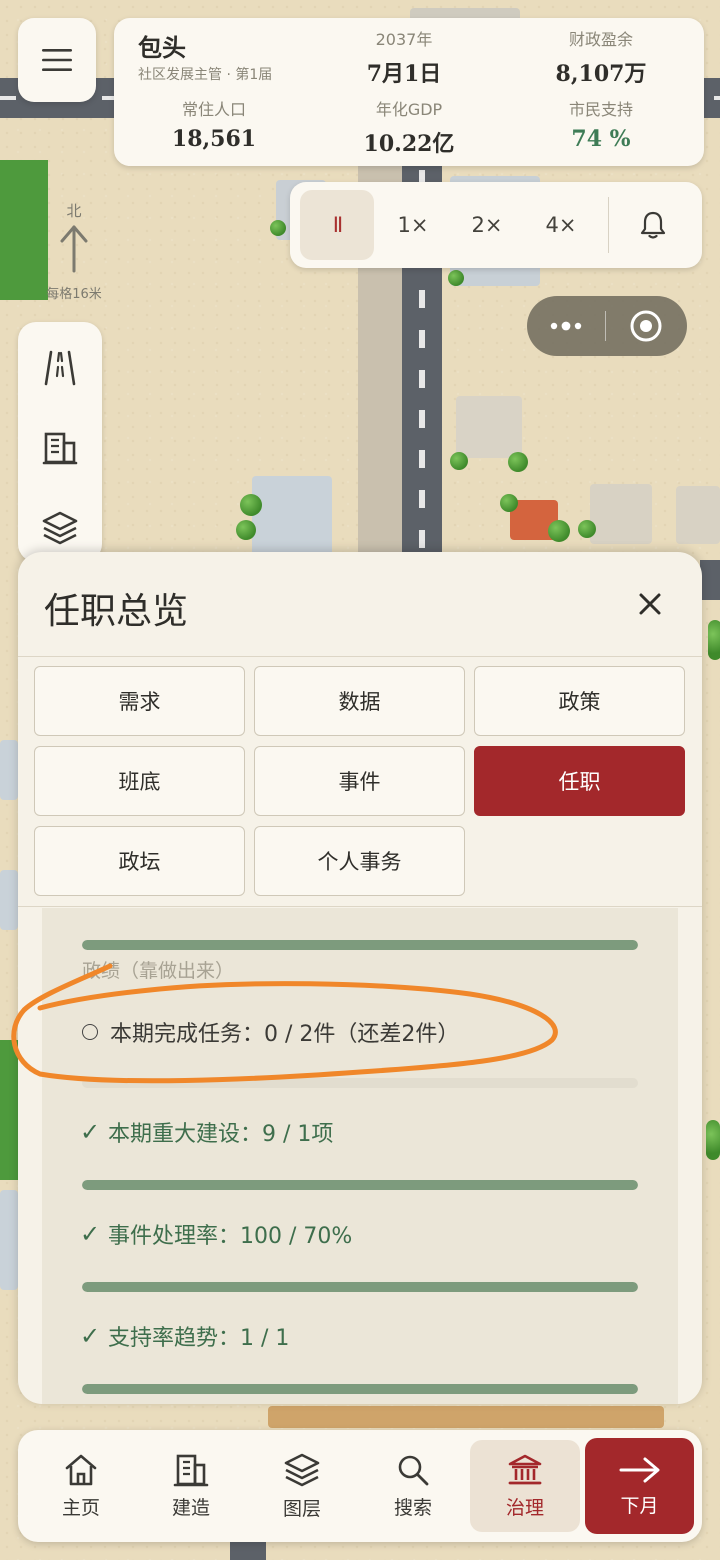  What do you see at coordinates (359, 701) in the screenshot?
I see `tab-data: 数据` at bounding box center [359, 701].